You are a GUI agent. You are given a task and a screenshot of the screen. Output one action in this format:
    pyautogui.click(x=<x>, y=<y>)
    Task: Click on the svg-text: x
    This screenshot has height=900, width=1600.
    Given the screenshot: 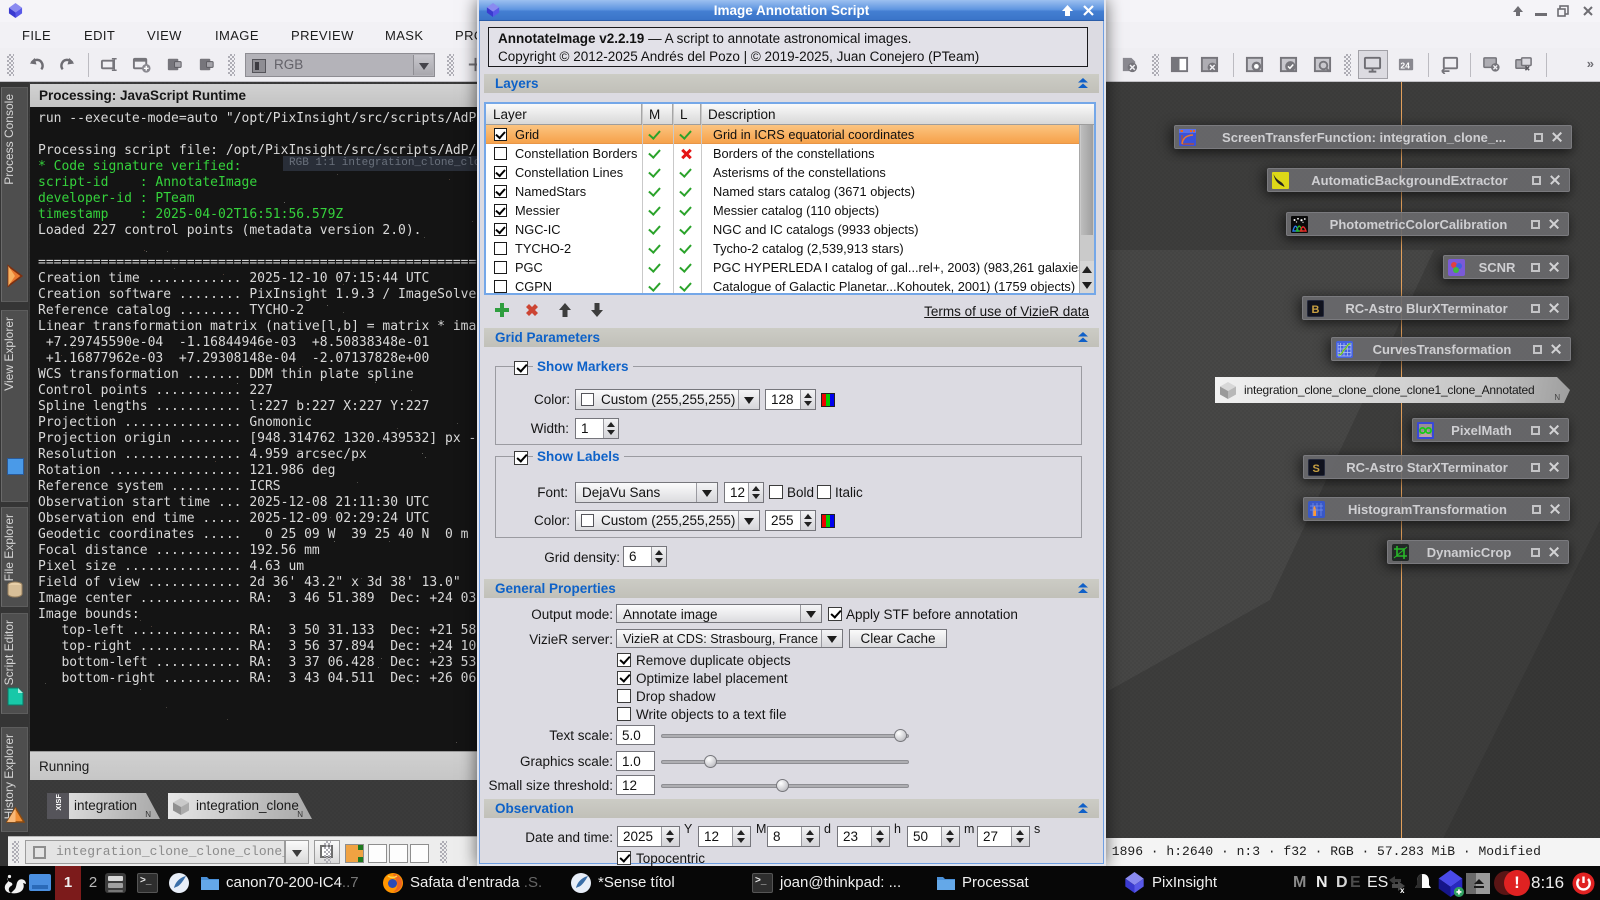 What is the action you would take?
    pyautogui.click(x=1402, y=890)
    